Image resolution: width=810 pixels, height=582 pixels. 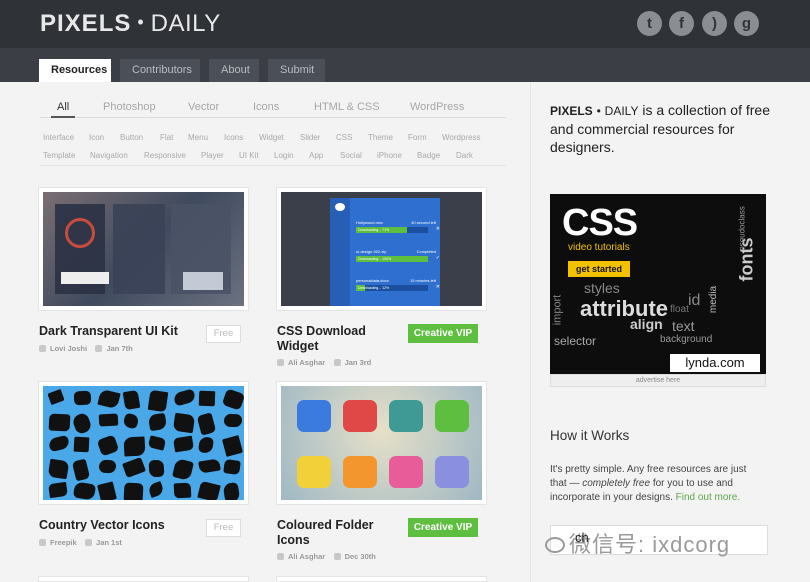 What do you see at coordinates (249, 155) in the screenshot?
I see `tag-ui-kit: UI Kit` at bounding box center [249, 155].